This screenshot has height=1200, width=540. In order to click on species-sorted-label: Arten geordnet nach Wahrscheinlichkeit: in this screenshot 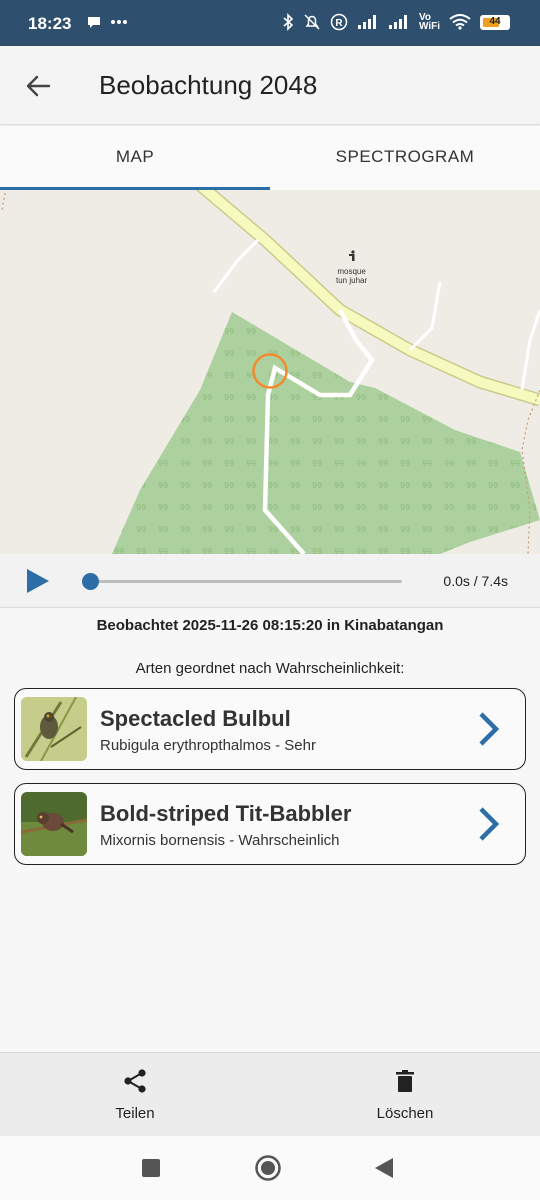, I will do `click(270, 668)`.